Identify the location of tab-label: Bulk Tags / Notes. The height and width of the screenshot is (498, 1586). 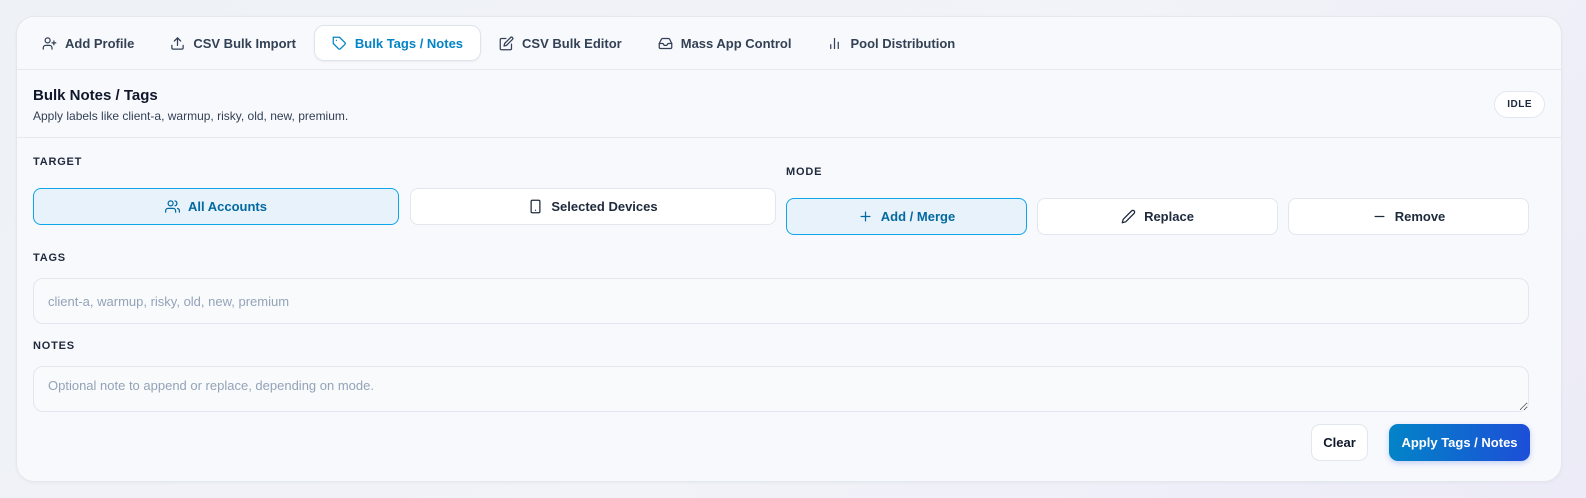
(409, 43).